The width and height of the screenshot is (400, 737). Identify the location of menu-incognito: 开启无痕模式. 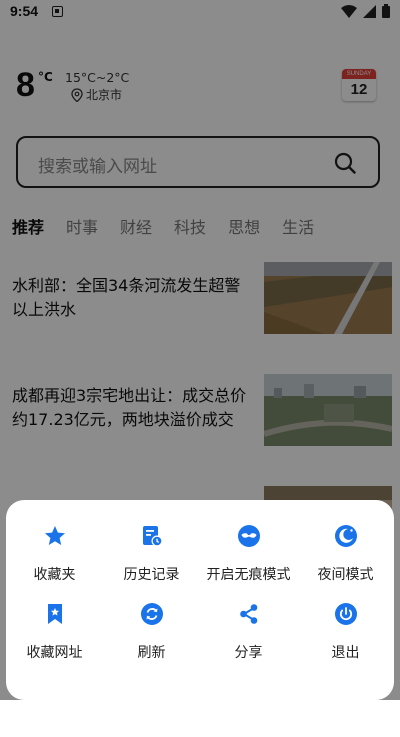
(248, 546).